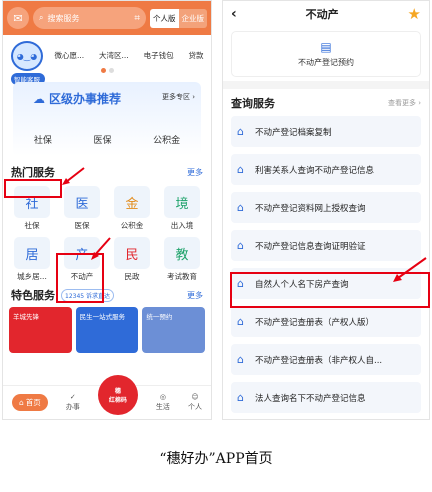  I want to click on query-service-item: ⌂ 不动产登记信息查询证明验证, so click(326, 245).